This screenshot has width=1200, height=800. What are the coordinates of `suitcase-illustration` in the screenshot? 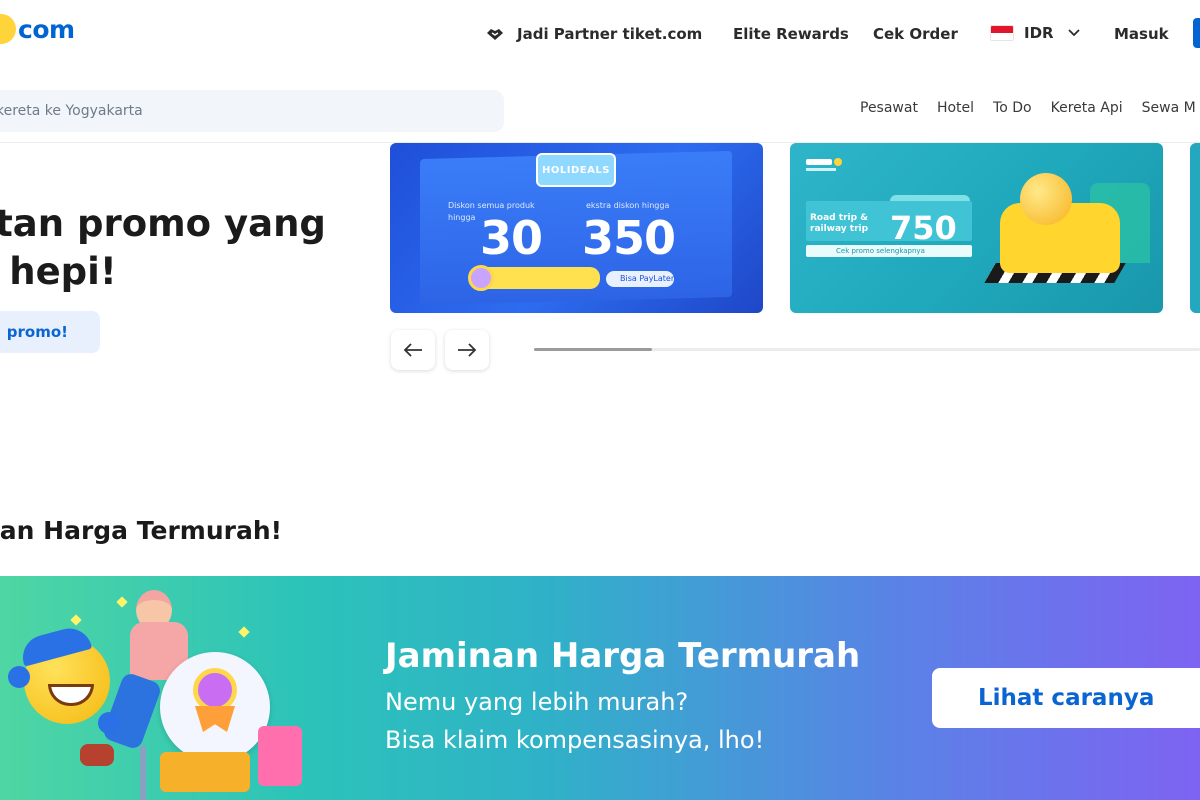 It's located at (280, 756).